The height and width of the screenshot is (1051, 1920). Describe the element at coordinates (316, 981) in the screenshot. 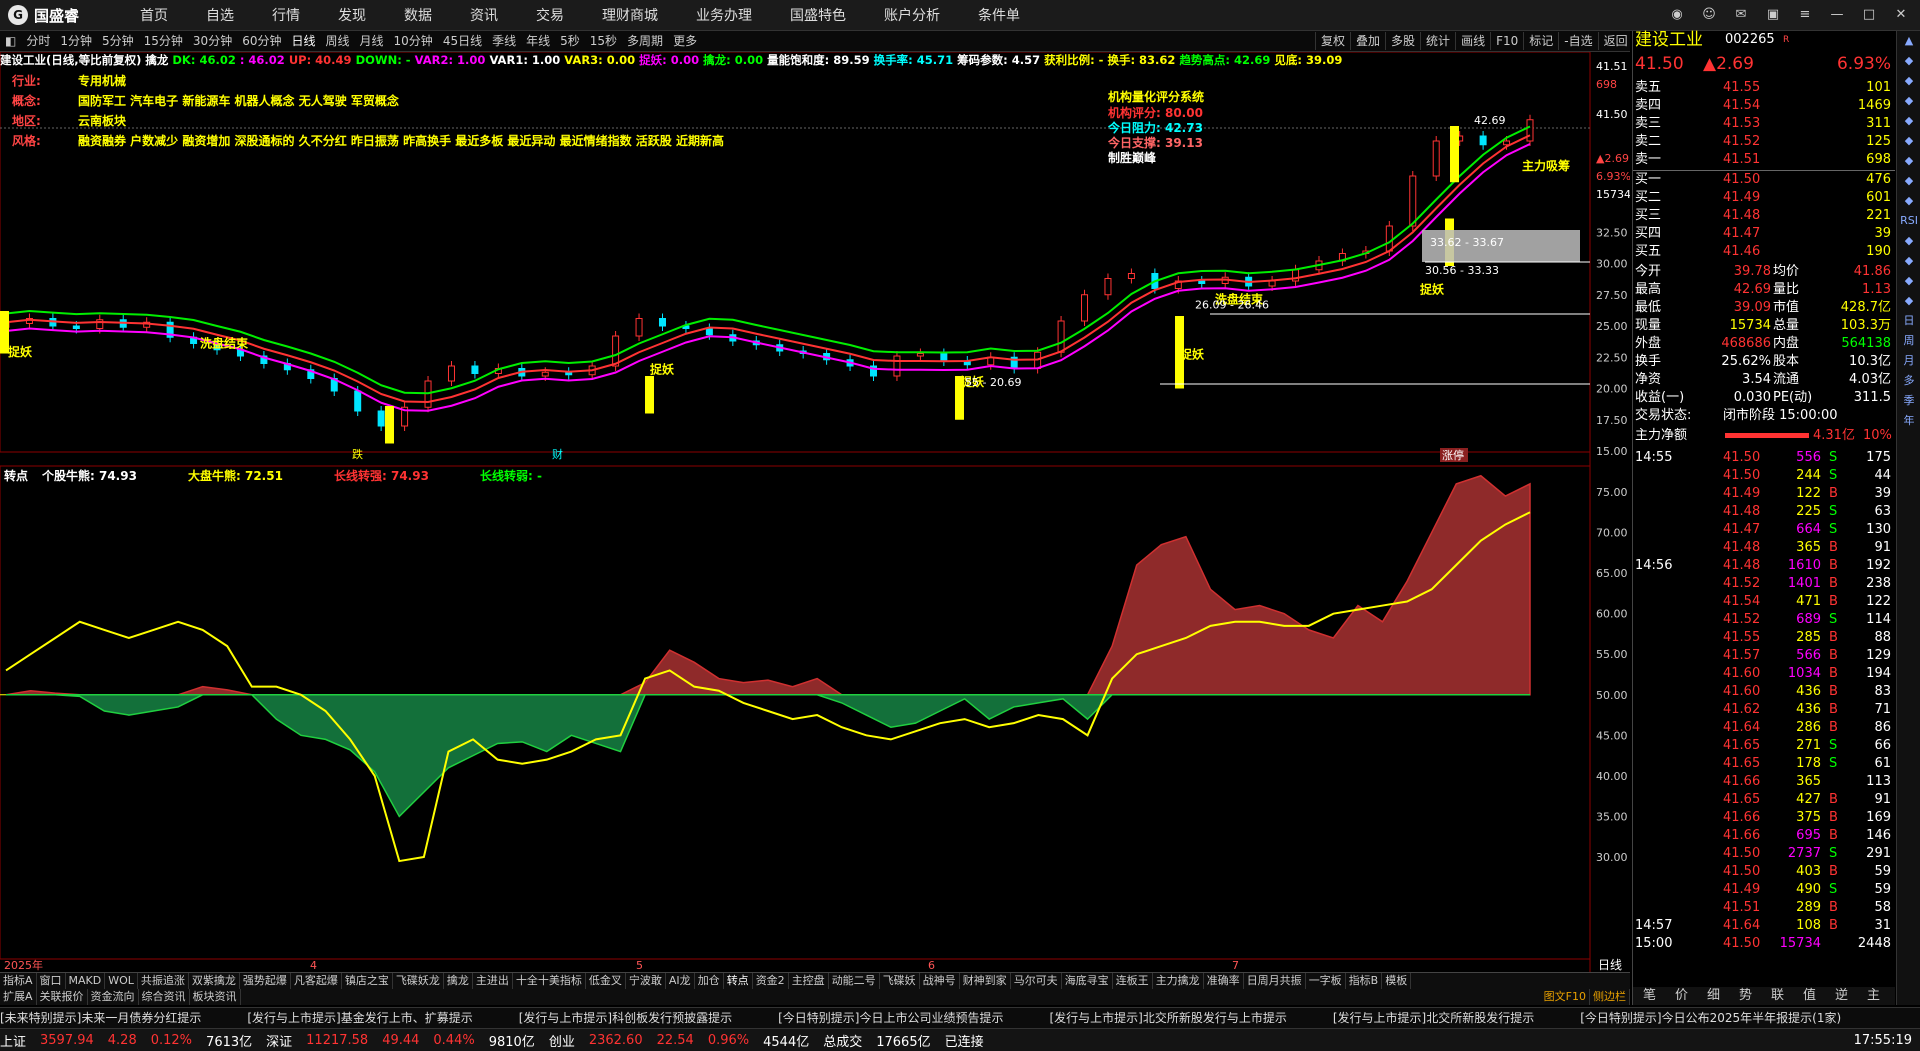

I see `indicator-tab: 凡客起爆` at that location.